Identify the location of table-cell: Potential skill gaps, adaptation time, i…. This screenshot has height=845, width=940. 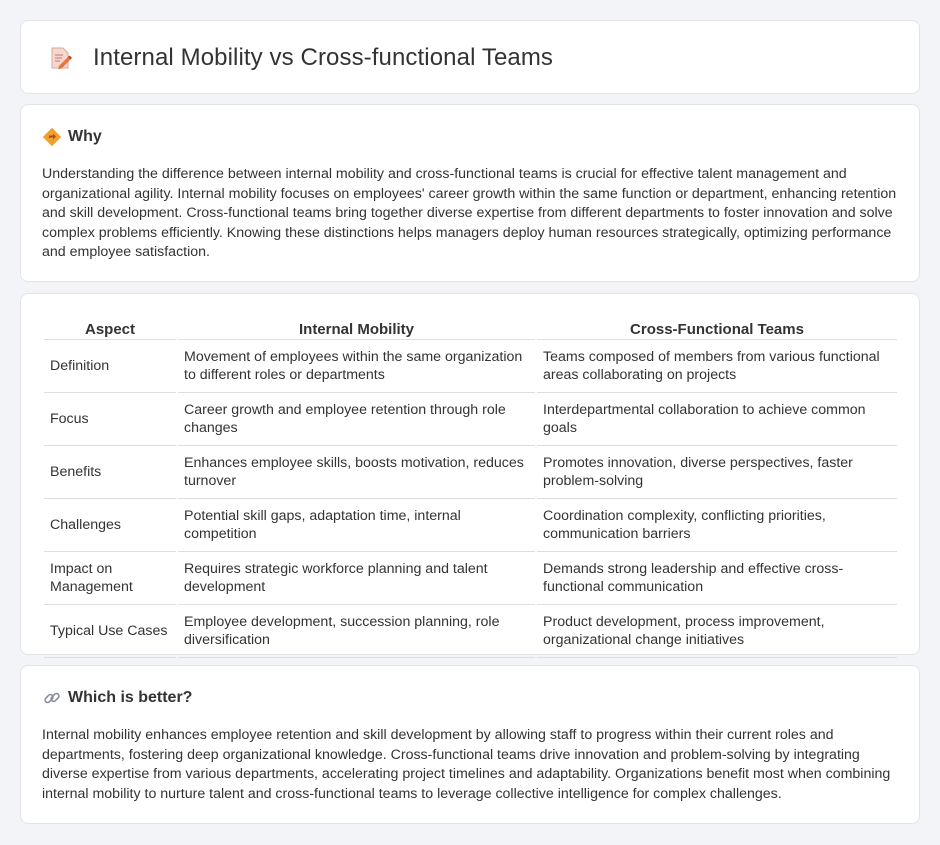
(356, 525).